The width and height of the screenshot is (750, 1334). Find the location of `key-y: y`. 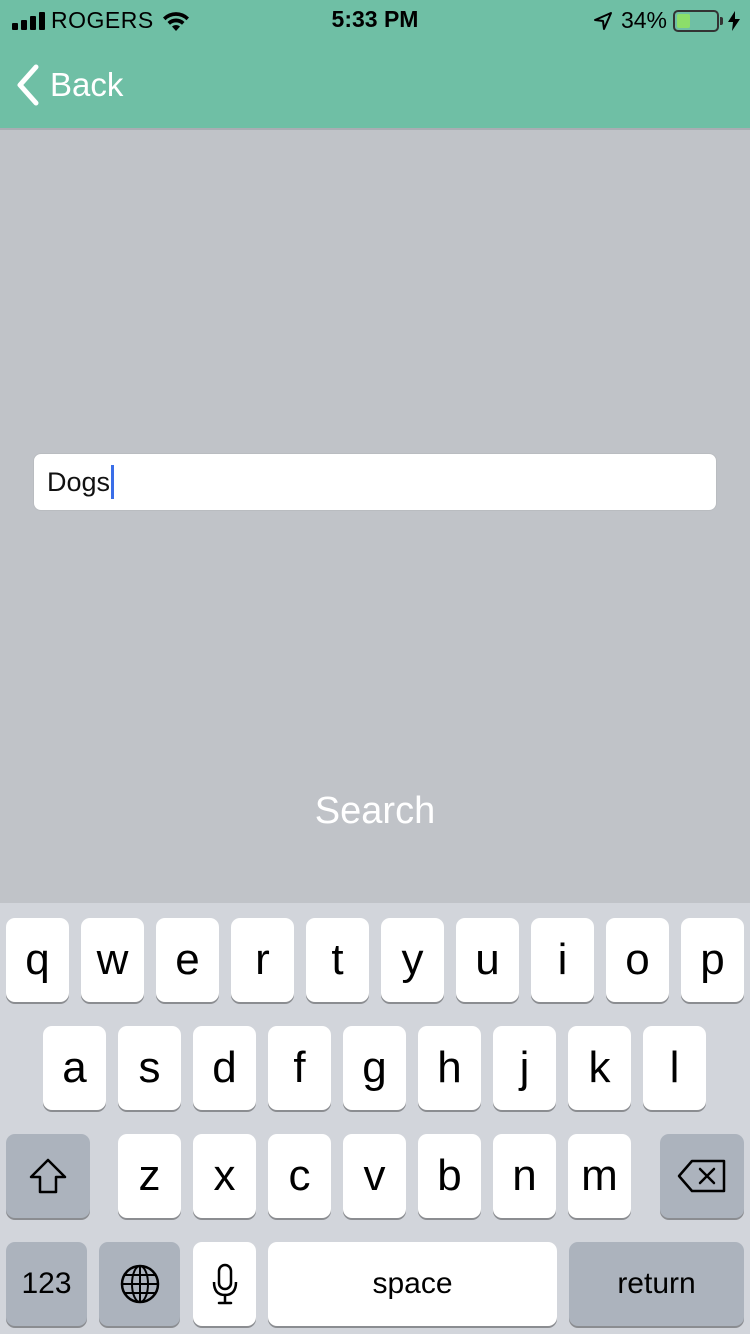

key-y: y is located at coordinates (412, 960).